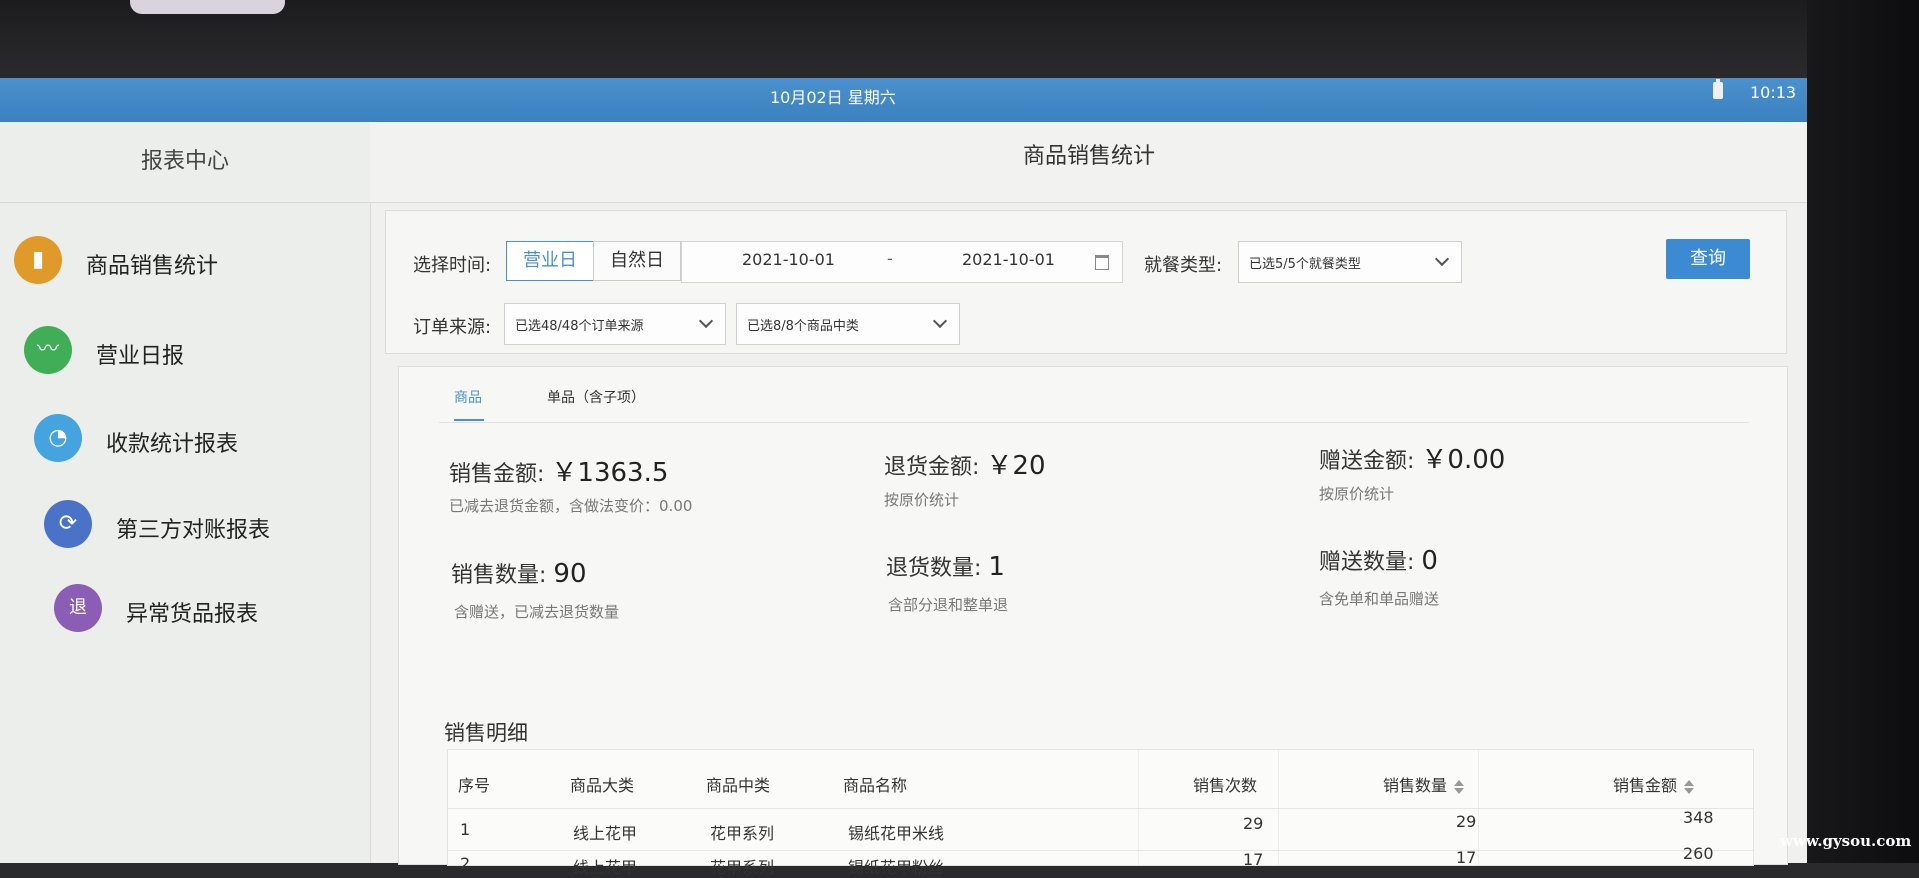 The width and height of the screenshot is (1919, 878). Describe the element at coordinates (922, 500) in the screenshot. I see `return-amount-note: 按原价统计` at that location.